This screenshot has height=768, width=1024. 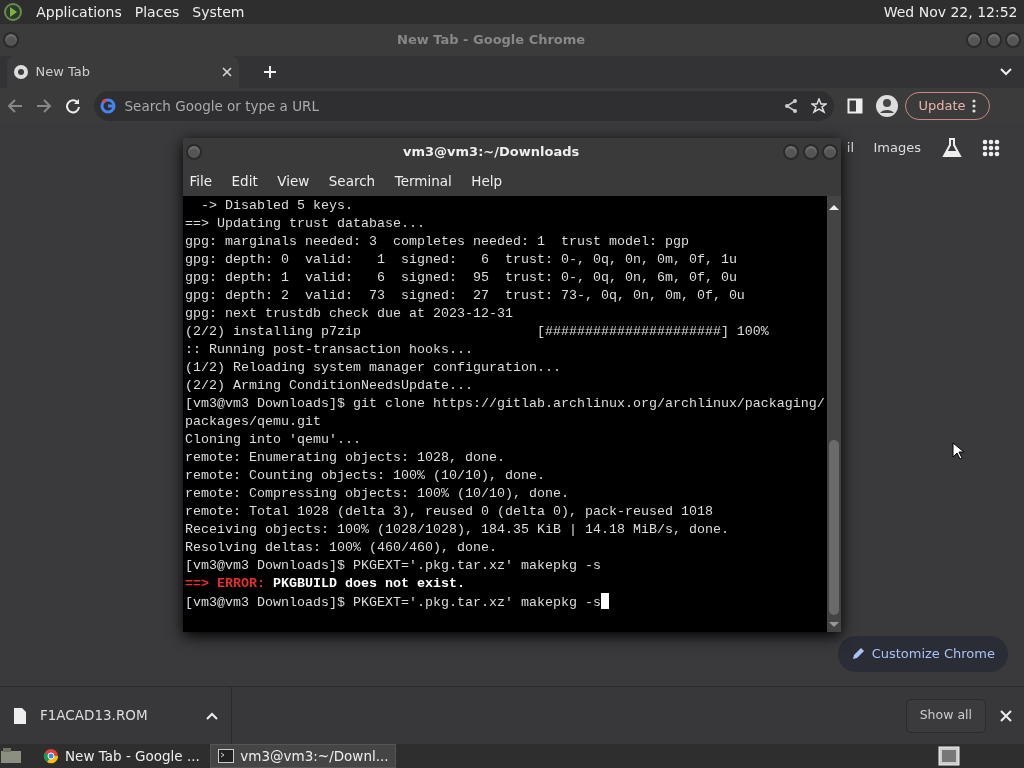 What do you see at coordinates (13, 12) in the screenshot?
I see `logo-icon` at bounding box center [13, 12].